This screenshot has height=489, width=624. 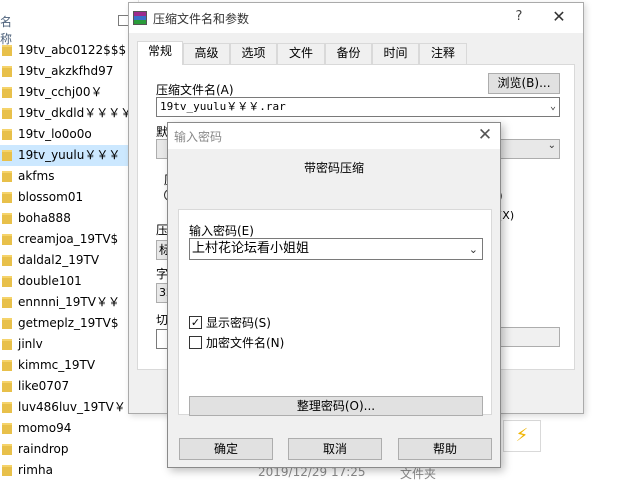 What do you see at coordinates (223, 106) in the screenshot?
I see `archive-name-value: 19tv_yuulu￥￥￥.rar` at bounding box center [223, 106].